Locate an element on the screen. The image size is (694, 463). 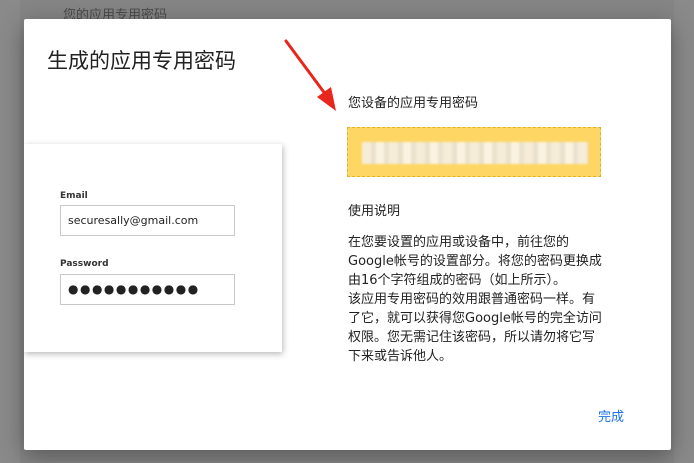
device-password-heading: 您设备的应用专用密码 is located at coordinates (413, 103).